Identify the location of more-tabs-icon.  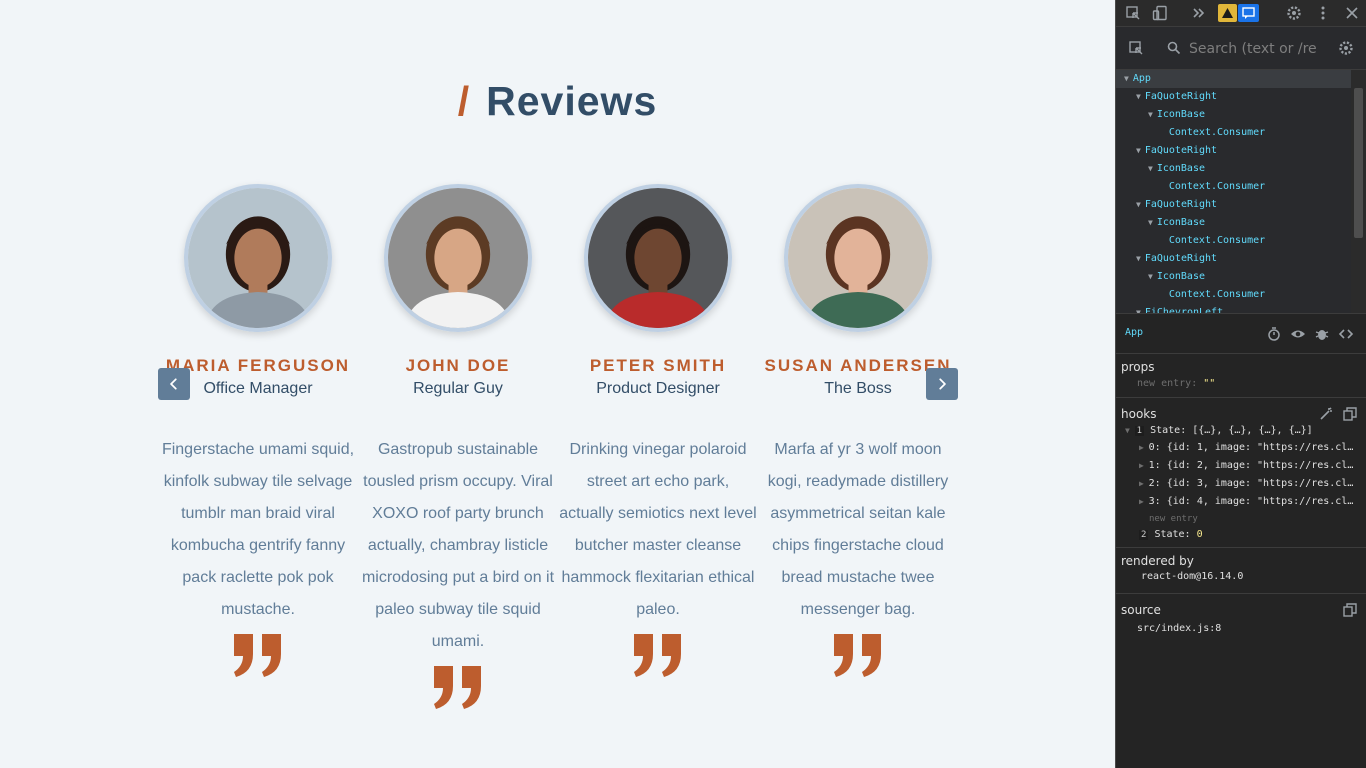
(1198, 13).